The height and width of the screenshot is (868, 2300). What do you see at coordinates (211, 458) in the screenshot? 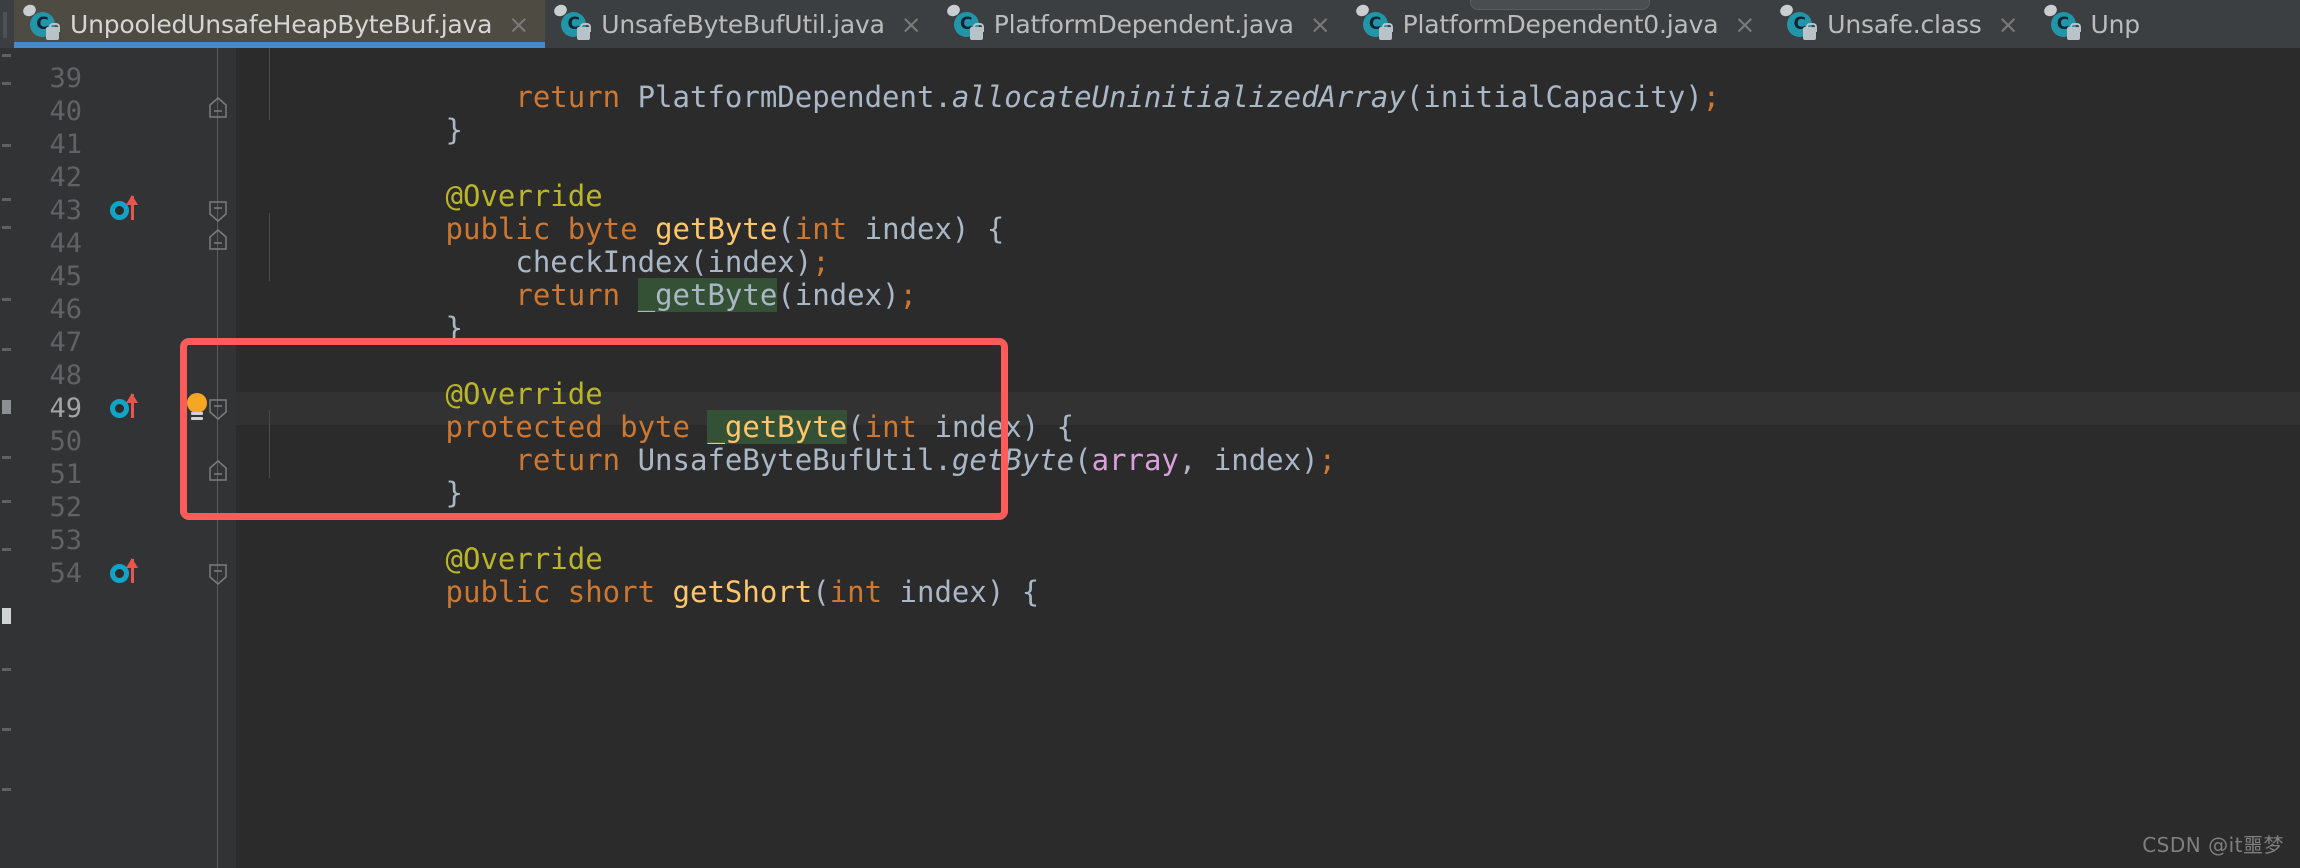
I see `editor-fold-column` at bounding box center [211, 458].